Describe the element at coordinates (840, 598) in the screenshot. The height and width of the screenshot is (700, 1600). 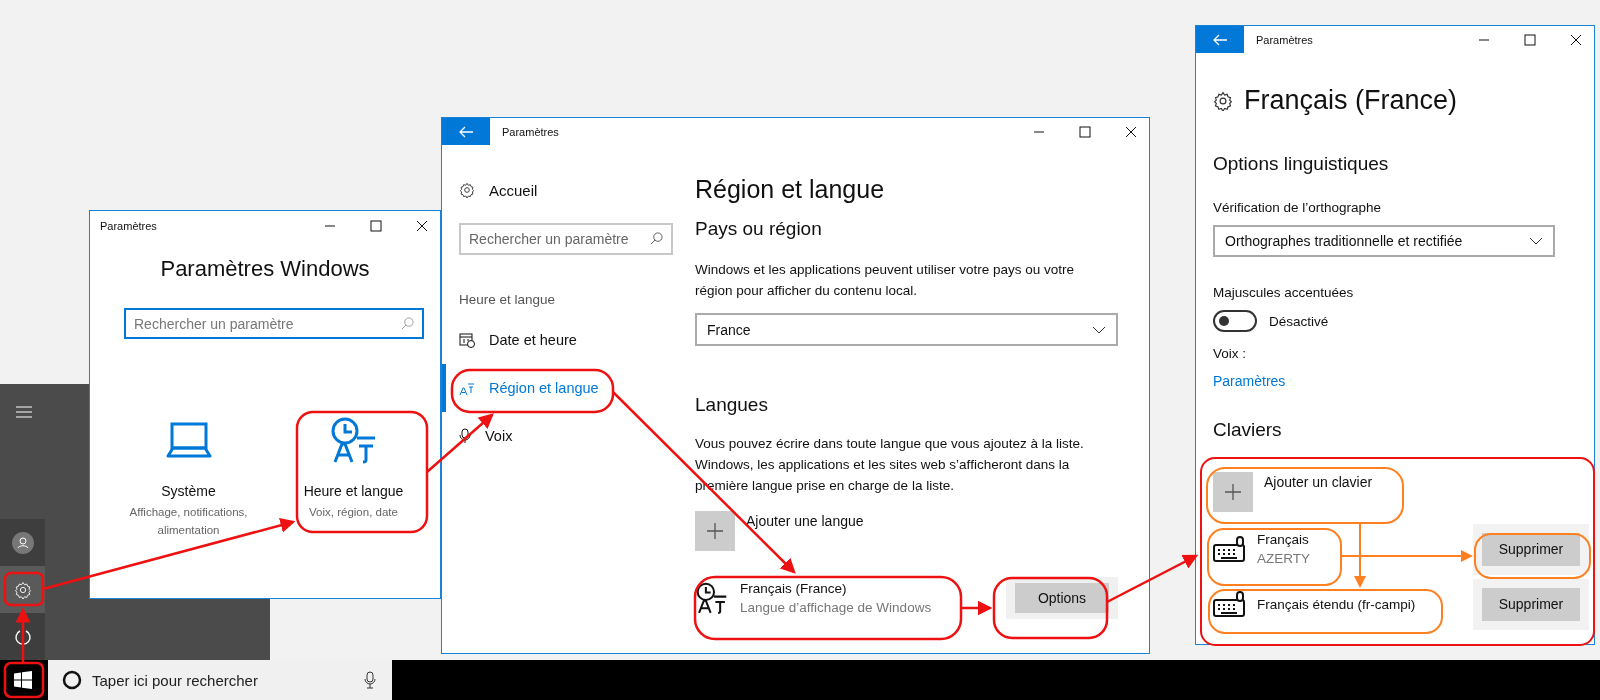
I see `language-item: Français (France) Langue d’affichage de Windows` at that location.